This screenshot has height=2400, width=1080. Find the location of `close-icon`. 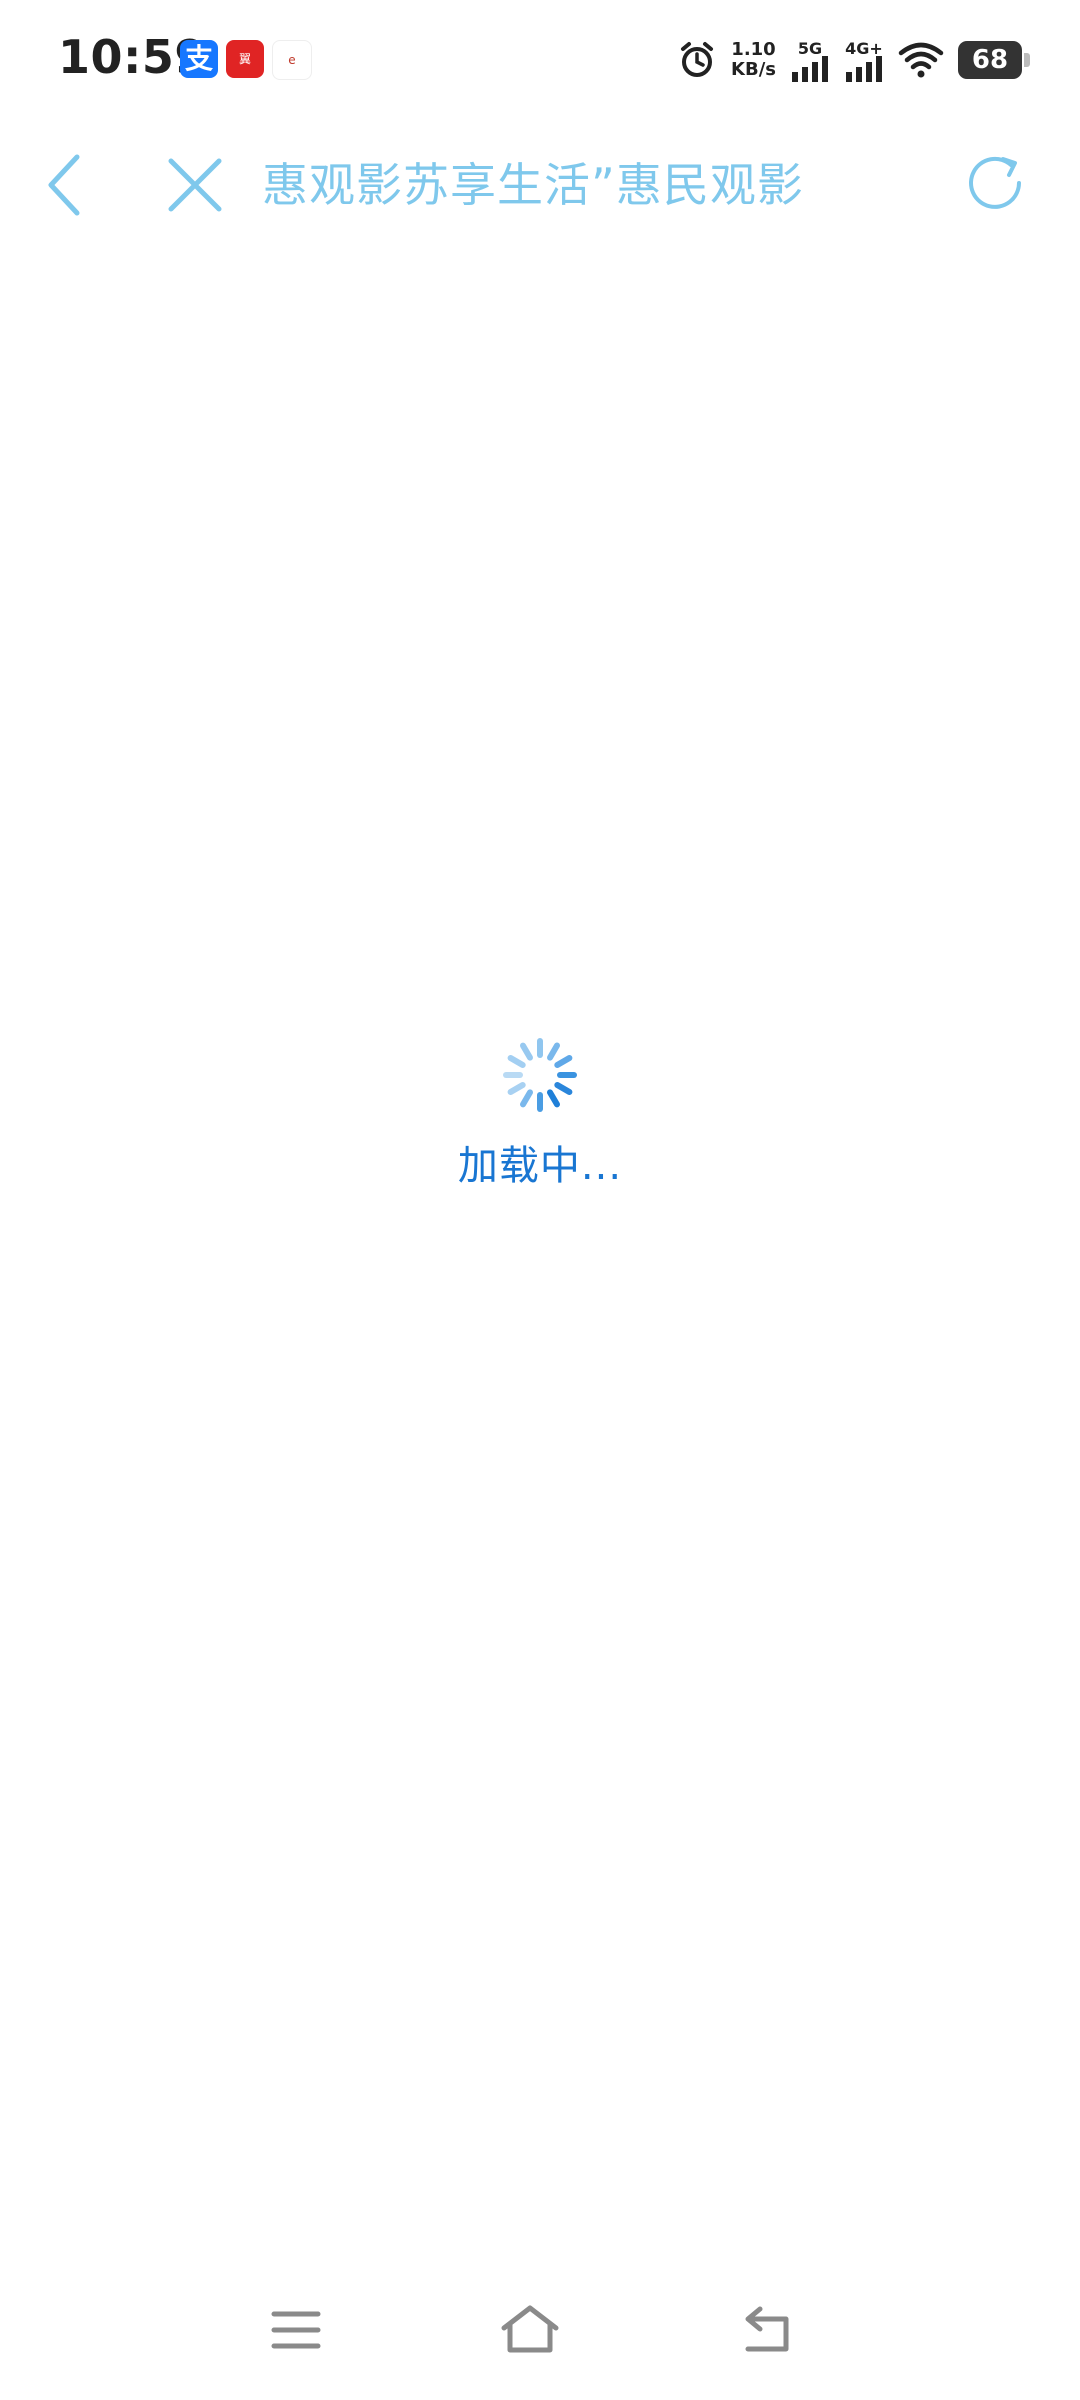

close-icon is located at coordinates (195, 185).